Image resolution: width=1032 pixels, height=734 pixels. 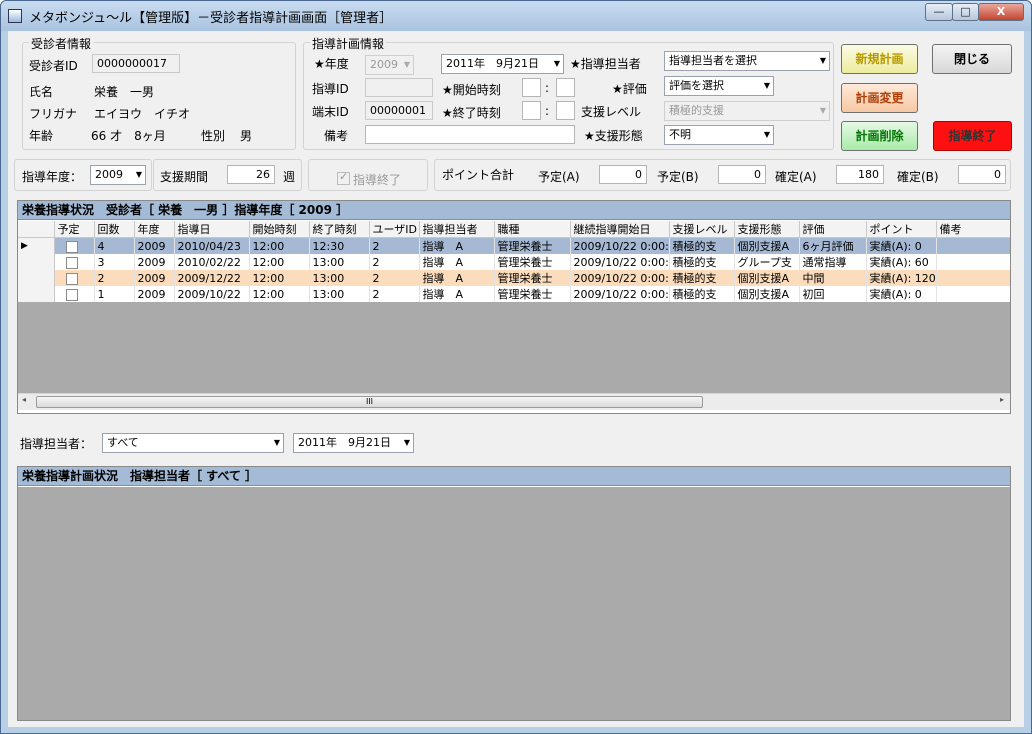 What do you see at coordinates (212, 278) in the screenshot?
I see `cell: 2009/12/22` at bounding box center [212, 278].